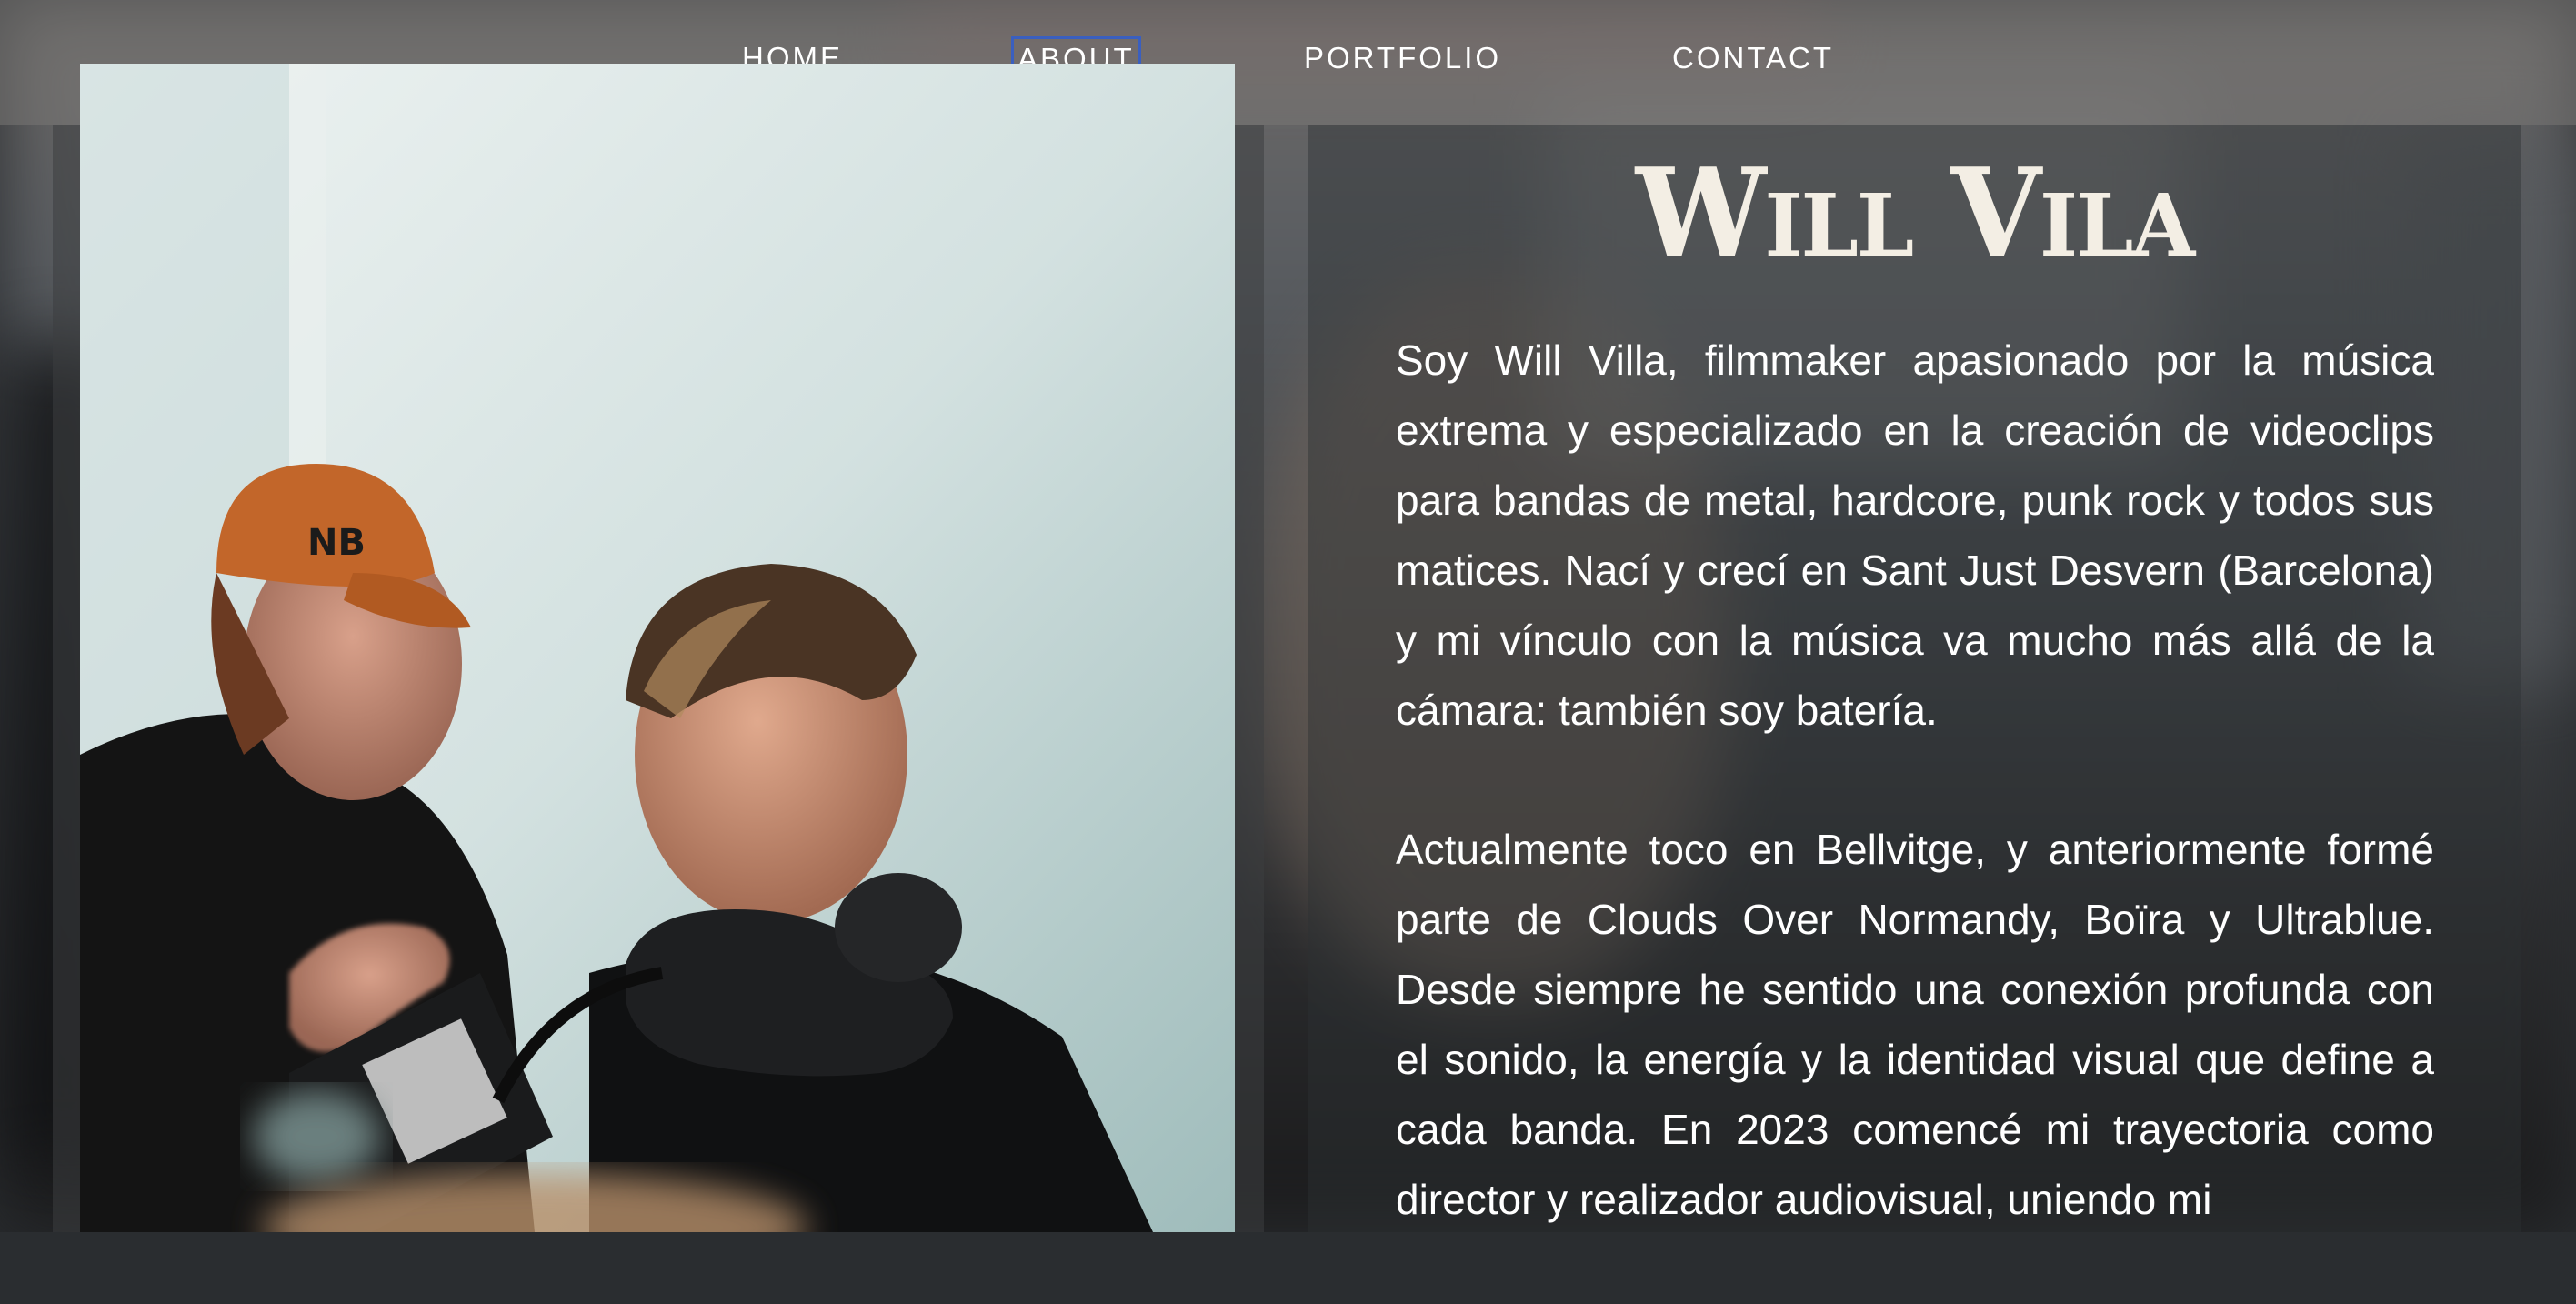 The height and width of the screenshot is (1304, 2576). What do you see at coordinates (1753, 58) in the screenshot?
I see `nav-contact-link: CONTACT` at bounding box center [1753, 58].